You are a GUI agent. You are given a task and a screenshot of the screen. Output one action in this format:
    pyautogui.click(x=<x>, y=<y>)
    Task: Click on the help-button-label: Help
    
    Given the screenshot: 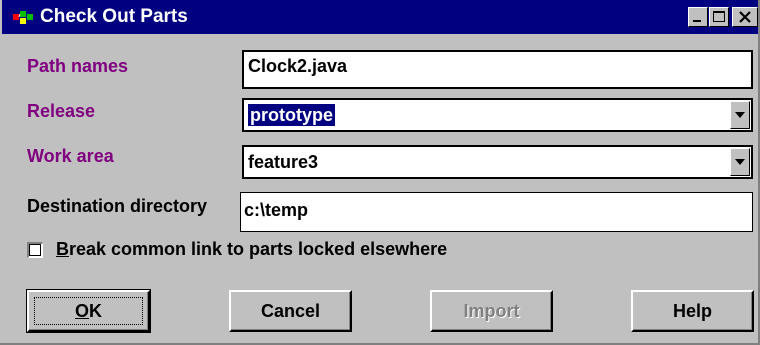 What is the action you would take?
    pyautogui.click(x=692, y=311)
    